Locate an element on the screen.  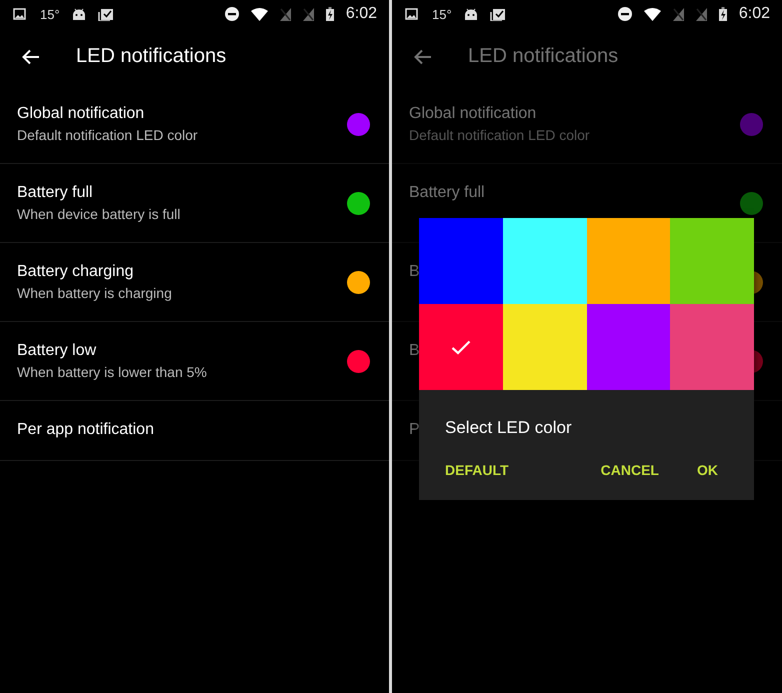
setting-row: Battery full When device battery is full is located at coordinates (194, 203).